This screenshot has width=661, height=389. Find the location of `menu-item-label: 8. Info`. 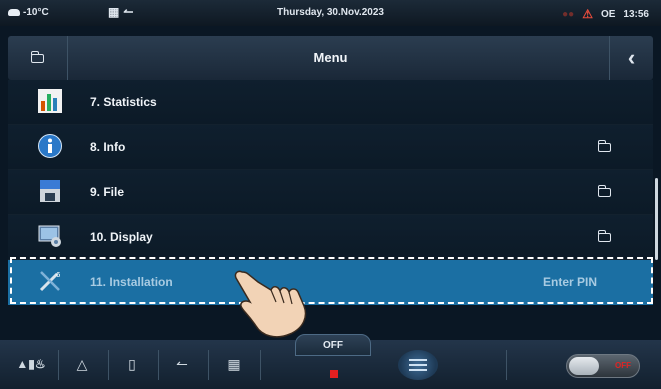

menu-item-label: 8. Info is located at coordinates (108, 147).